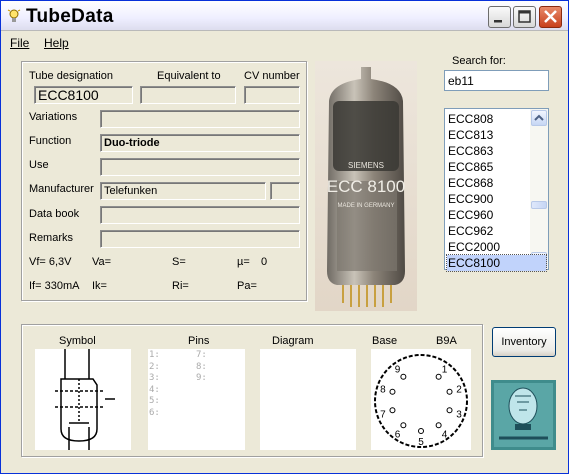 This screenshot has height=474, width=569. What do you see at coordinates (421, 442) in the screenshot?
I see `base-pin-label: 5` at bounding box center [421, 442].